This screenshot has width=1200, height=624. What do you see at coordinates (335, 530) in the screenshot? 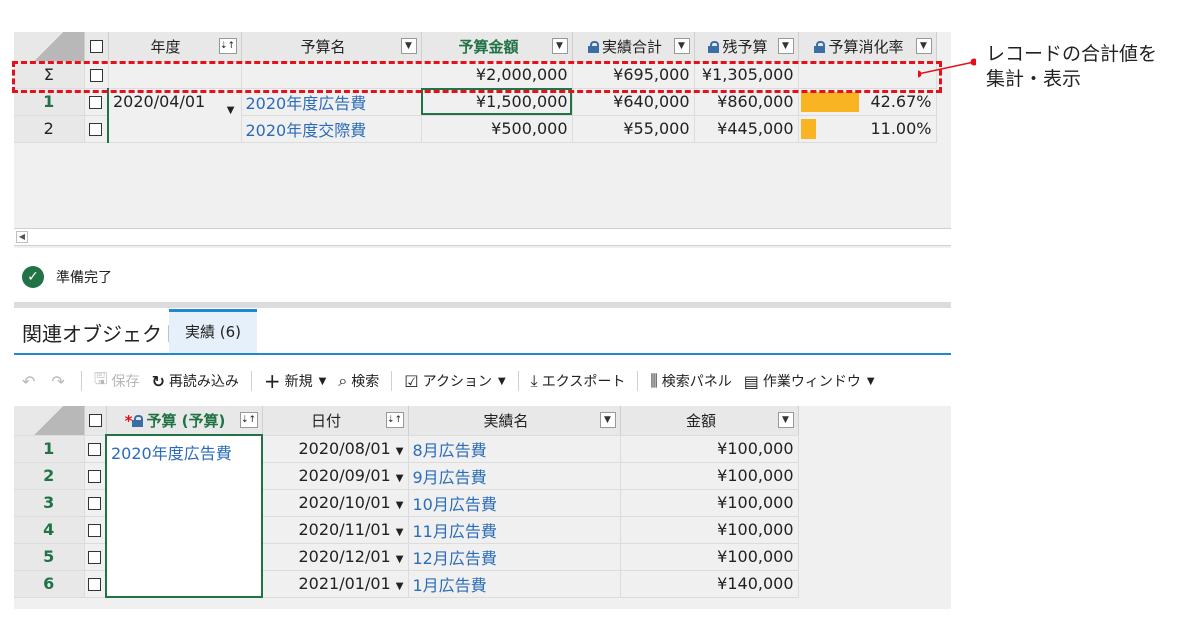
I see `date-cell: 2020/11/01 ▼` at bounding box center [335, 530].